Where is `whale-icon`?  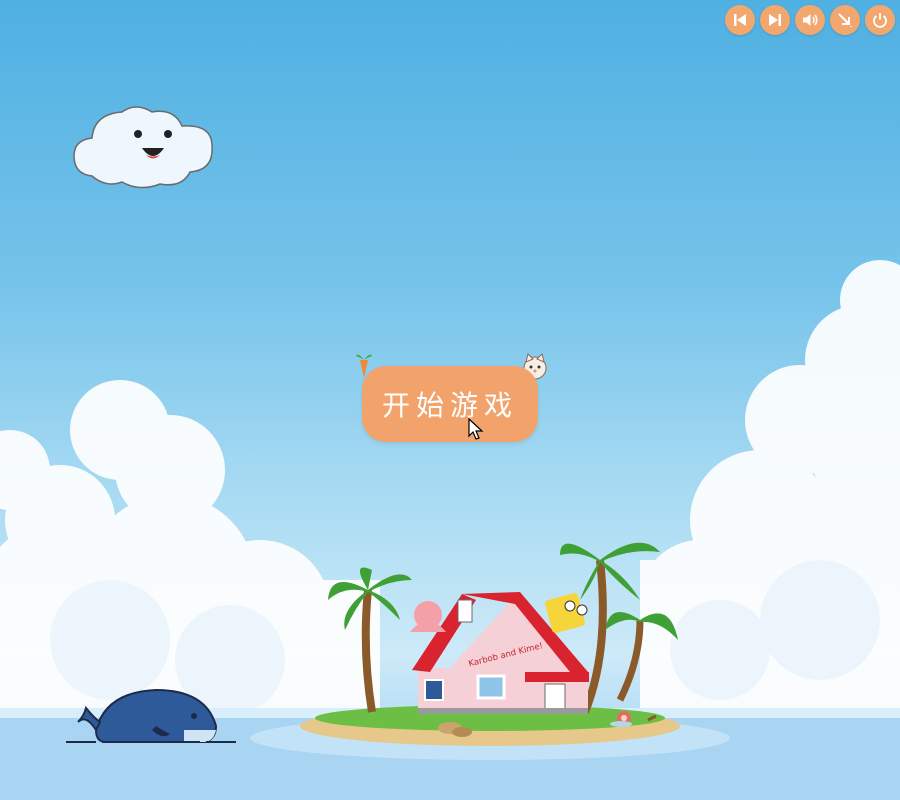
whale-icon is located at coordinates (151, 715).